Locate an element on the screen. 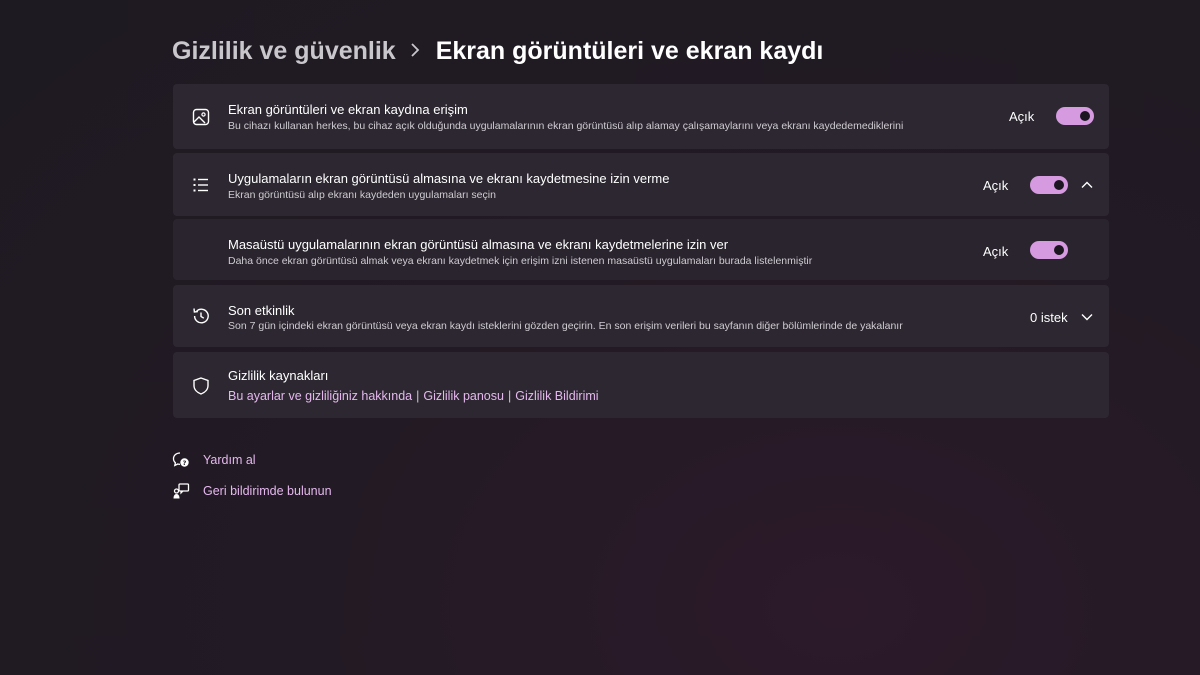  card-title: Son etkinlik is located at coordinates (261, 310).